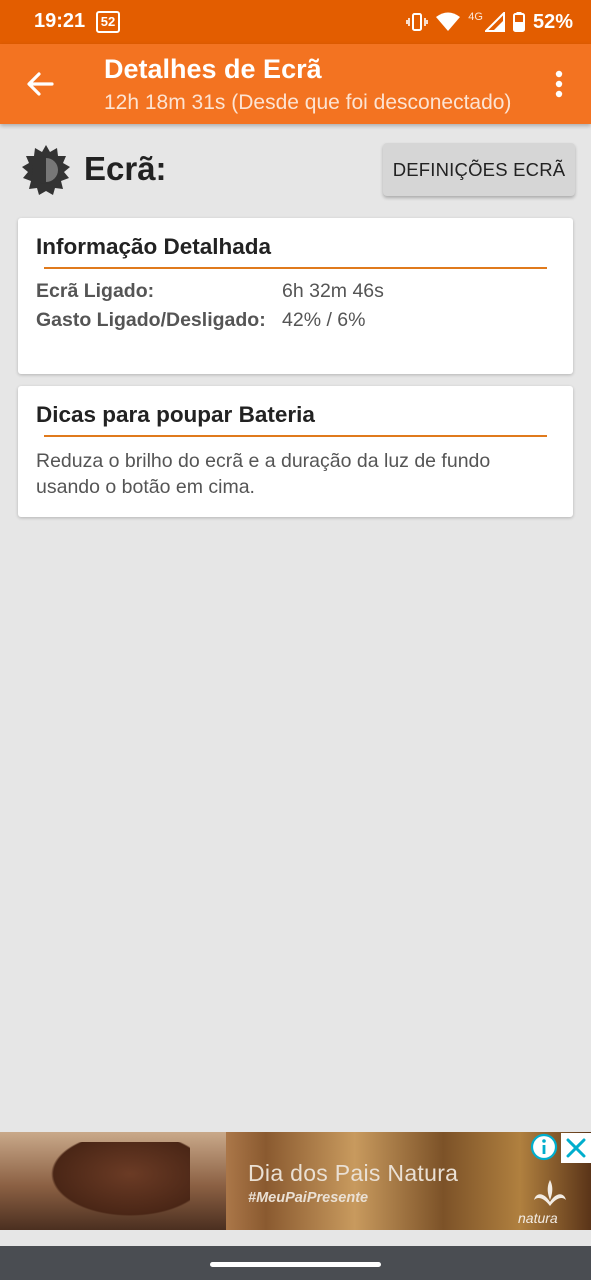  I want to click on info-row: Gasto Ligado/Desligado: 42% / 6%, so click(200, 320).